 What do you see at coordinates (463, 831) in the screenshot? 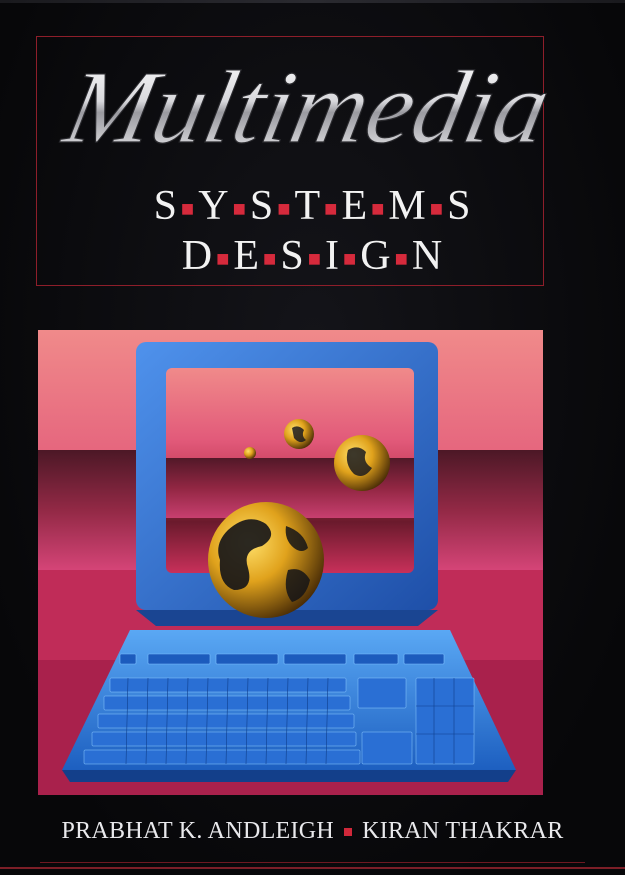
I see `author-name: KIRAN THAKRAR` at bounding box center [463, 831].